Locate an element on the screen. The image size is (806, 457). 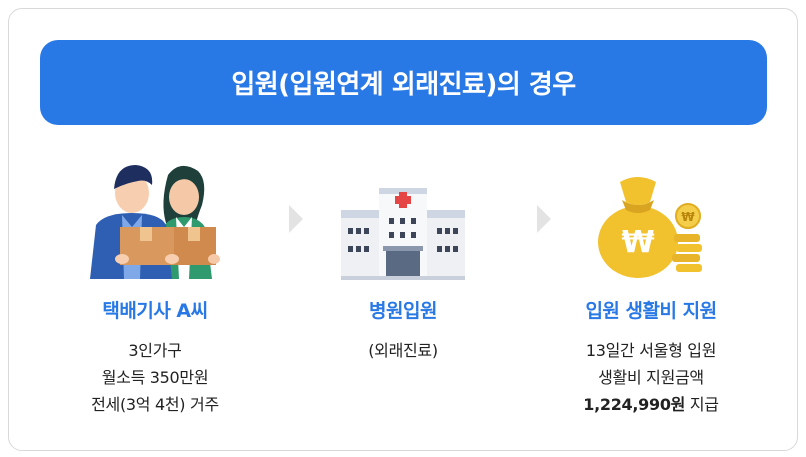
step-title: 병원입원 is located at coordinates (403, 311).